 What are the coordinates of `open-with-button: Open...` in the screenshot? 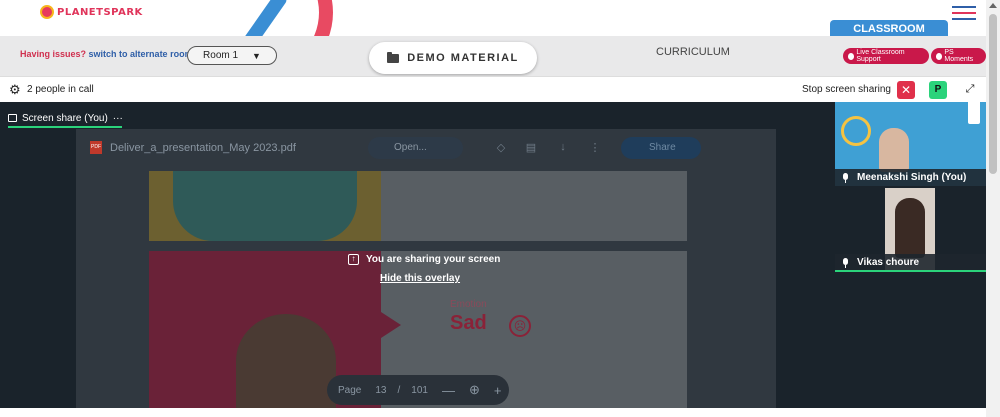 It's located at (415, 148).